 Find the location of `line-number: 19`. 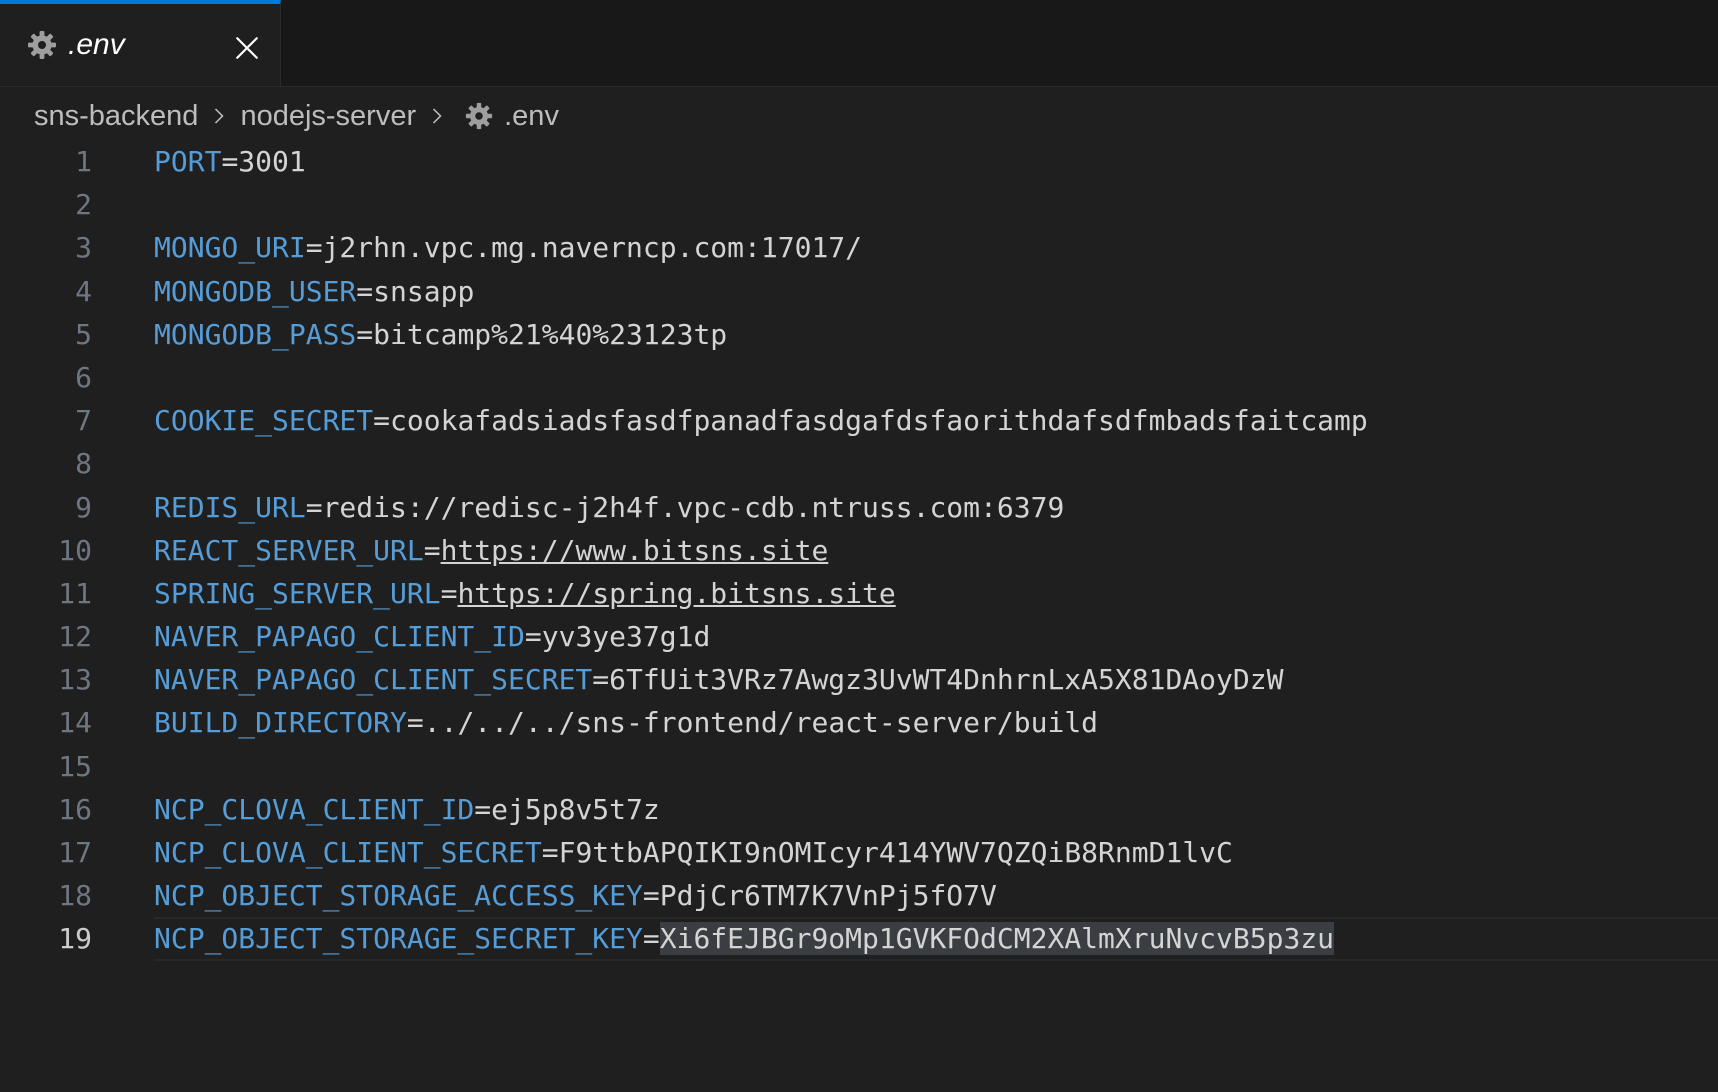

line-number: 19 is located at coordinates (75, 939).